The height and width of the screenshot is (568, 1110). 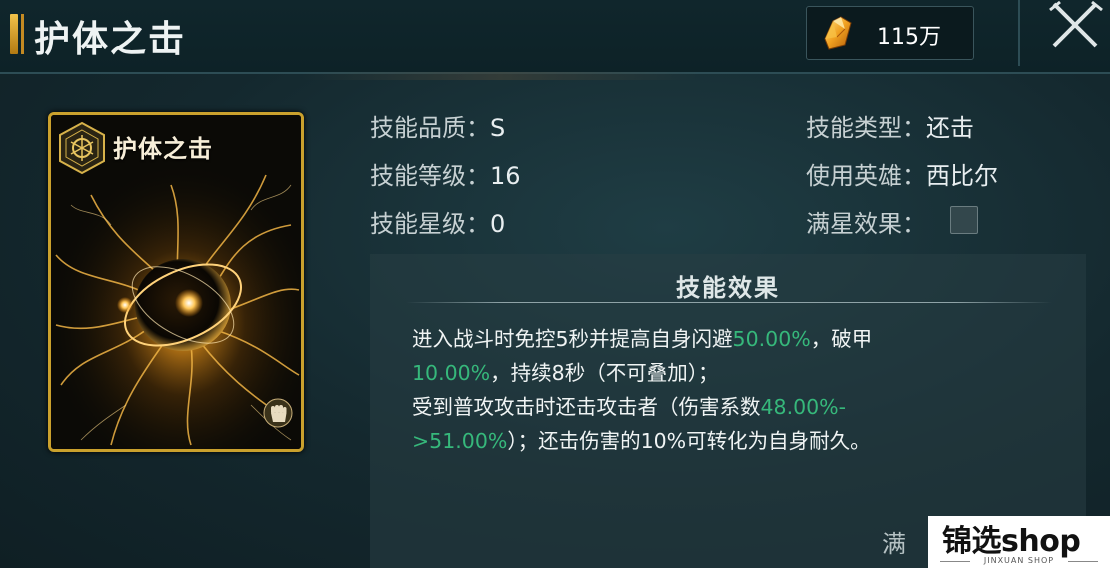 What do you see at coordinates (1083, 561) in the screenshot?
I see `watermark-line-right` at bounding box center [1083, 561].